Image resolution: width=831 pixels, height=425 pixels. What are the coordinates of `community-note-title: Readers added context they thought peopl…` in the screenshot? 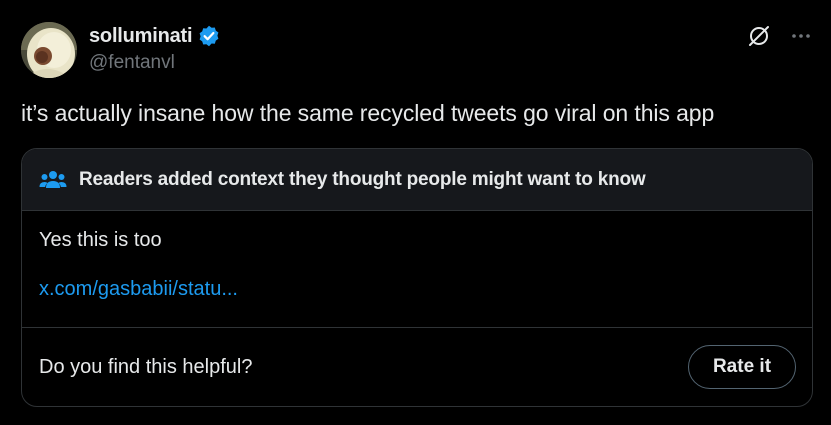 It's located at (362, 179).